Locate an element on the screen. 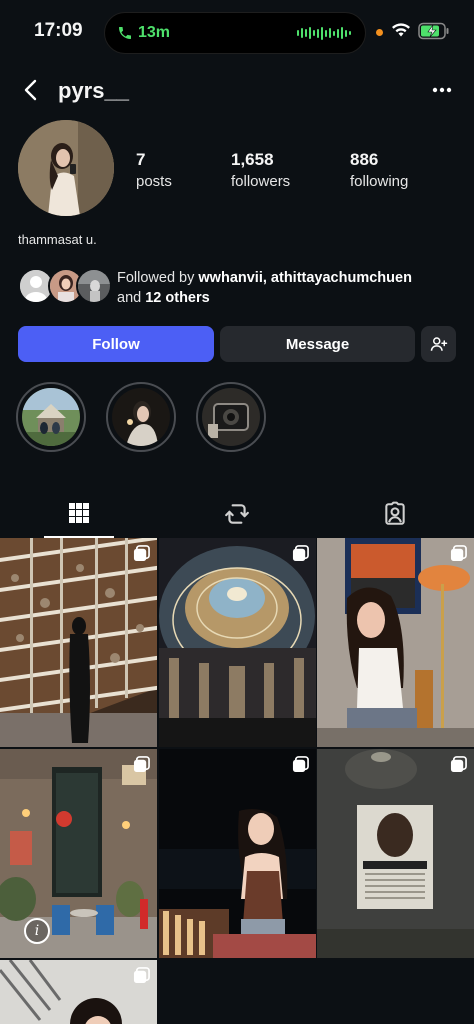 This screenshot has width=474, height=1024. post-2-photo is located at coordinates (237, 642).